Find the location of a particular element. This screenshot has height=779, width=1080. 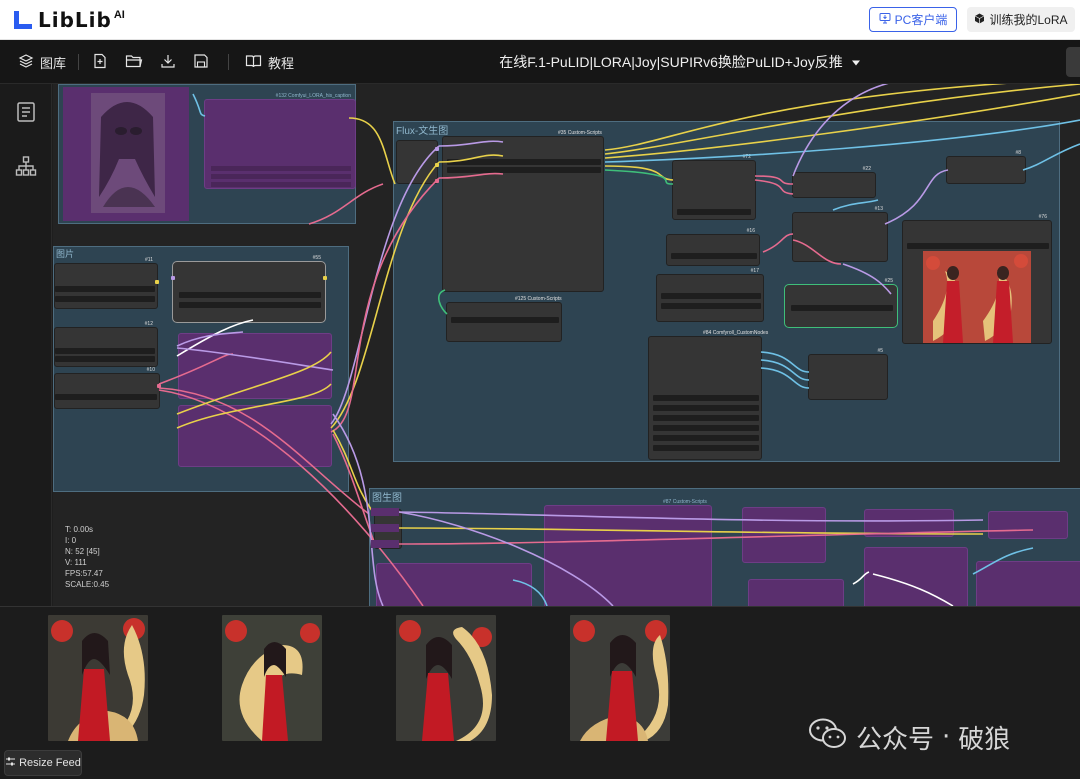

save-icon is located at coordinates (201, 62).